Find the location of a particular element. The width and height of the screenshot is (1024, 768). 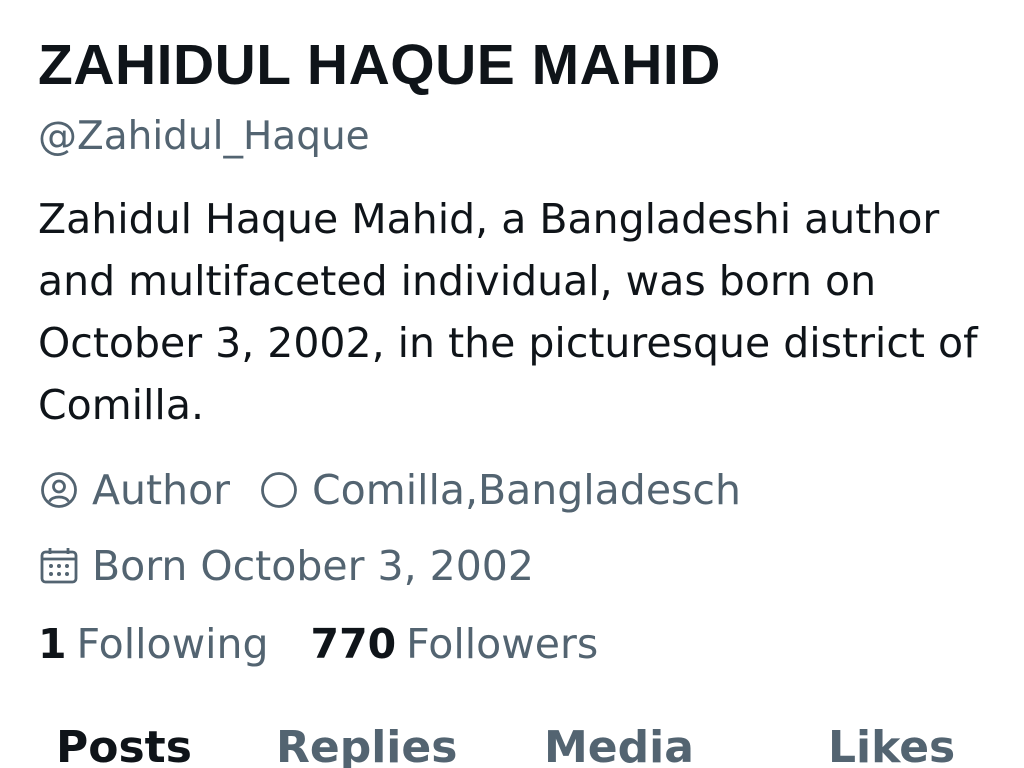

profile-birth: Born October 3, 2002 is located at coordinates (286, 566).